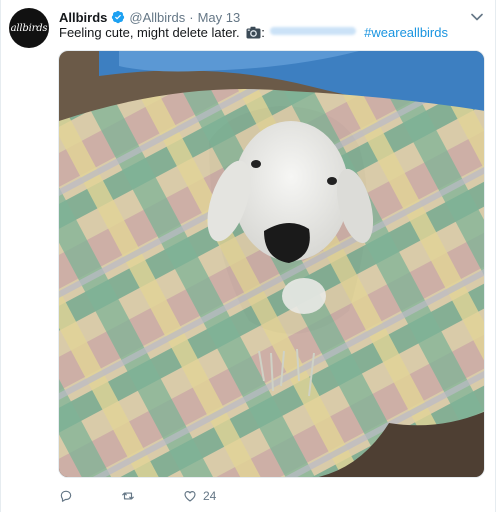 This screenshot has height=512, width=496. What do you see at coordinates (263, 32) in the screenshot?
I see `tweet-text-colon: :` at bounding box center [263, 32].